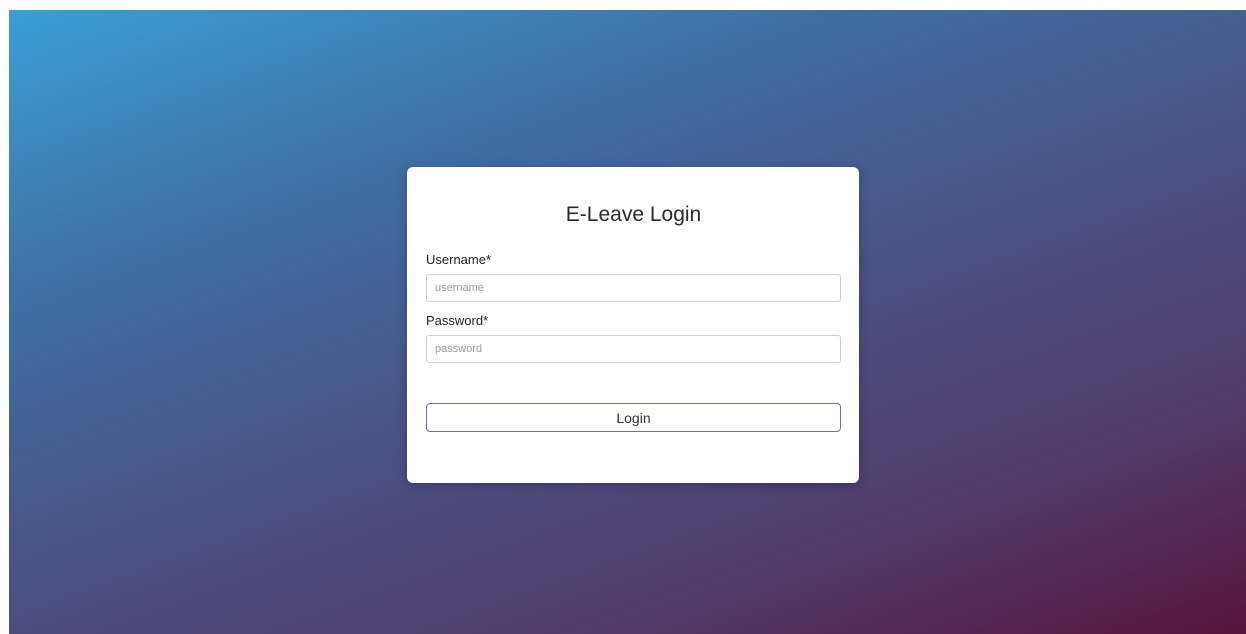 Image resolution: width=1246 pixels, height=634 pixels. Describe the element at coordinates (633, 288) in the screenshot. I see `username-input` at that location.